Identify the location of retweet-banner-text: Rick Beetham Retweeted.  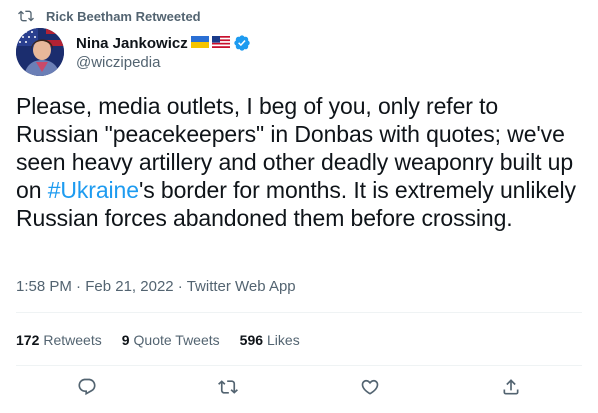
(123, 16).